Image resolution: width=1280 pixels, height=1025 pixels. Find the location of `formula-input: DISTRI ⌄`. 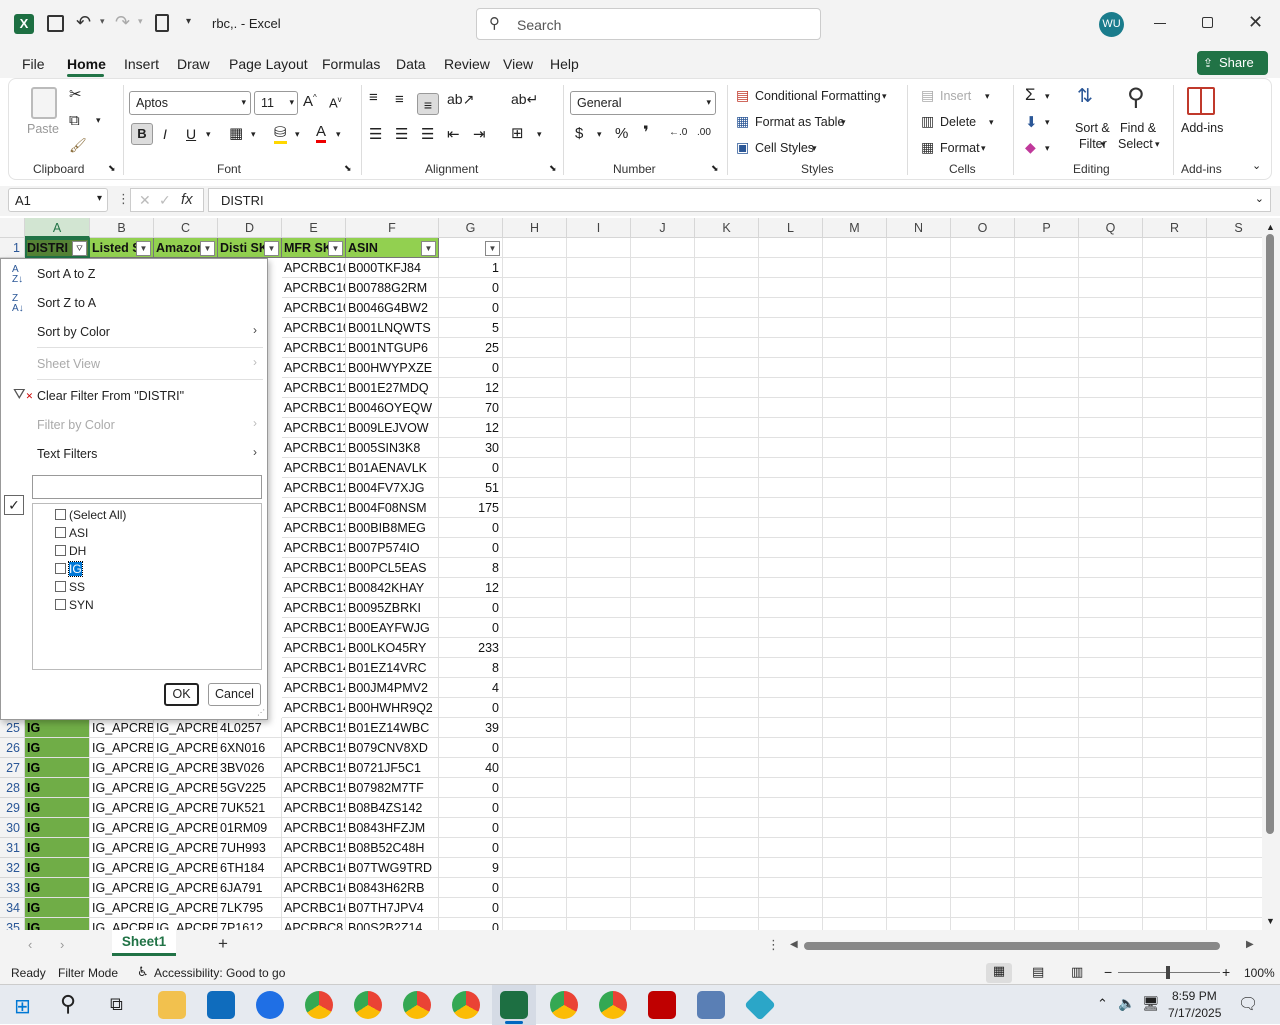

formula-input: DISTRI ⌄ is located at coordinates (739, 200).